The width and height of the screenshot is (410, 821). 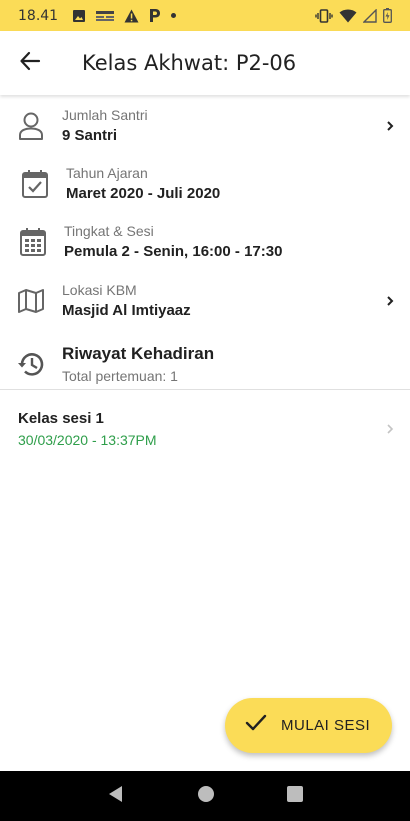 I want to click on signal-icon, so click(x=370, y=15).